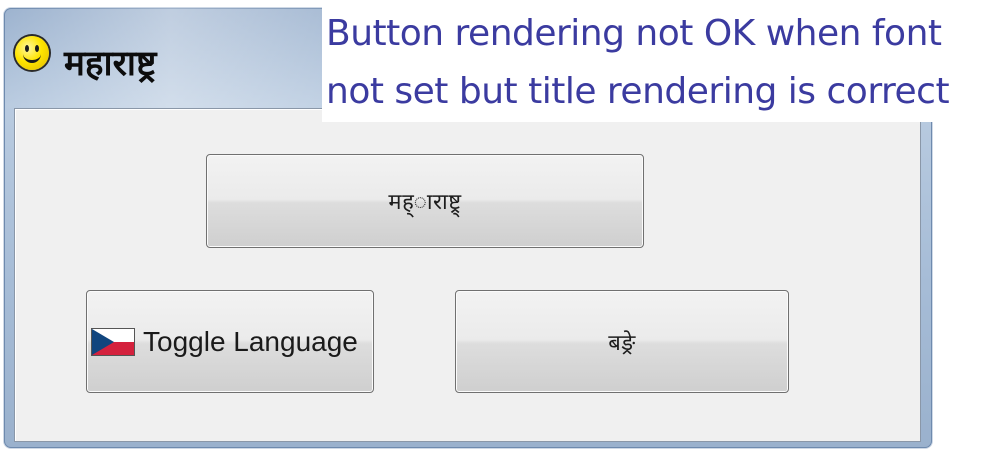 The image size is (990, 454). I want to click on annotation-line-2: not set but title rendering is correct, so click(638, 91).